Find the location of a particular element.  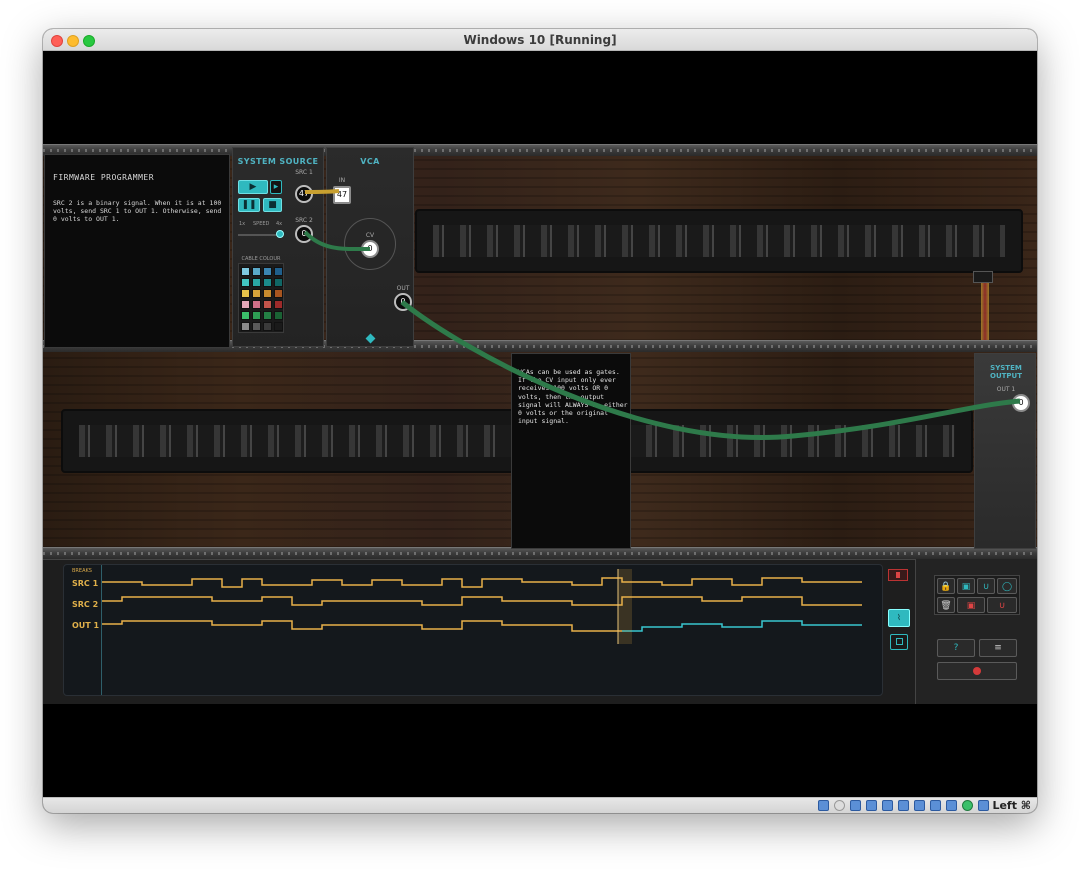

step-icon: ▸ is located at coordinates (276, 187).